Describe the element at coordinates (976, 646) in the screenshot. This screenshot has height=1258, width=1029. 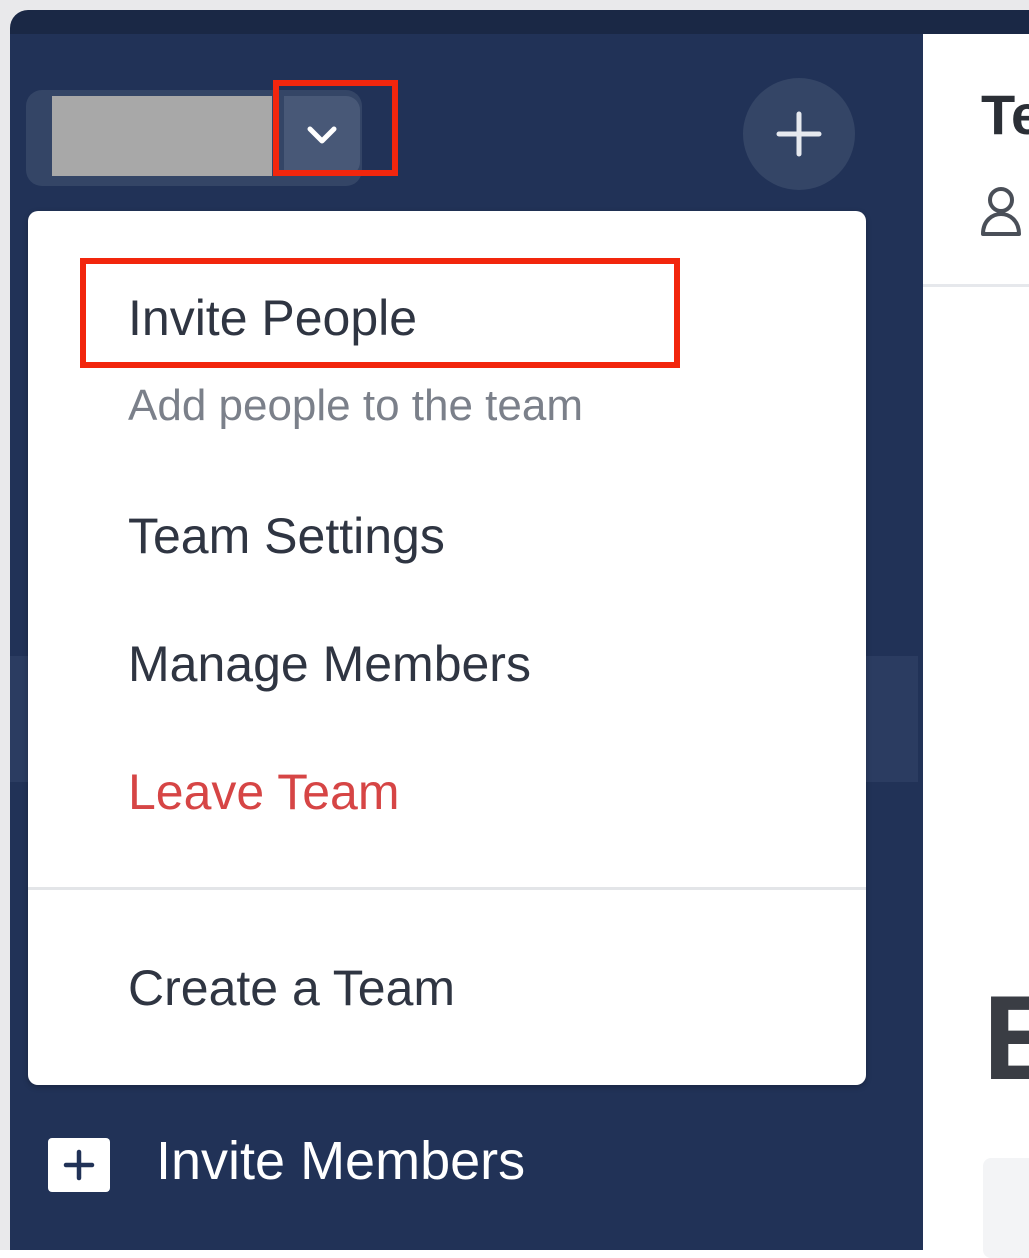
I see `main-panel: Te E` at that location.